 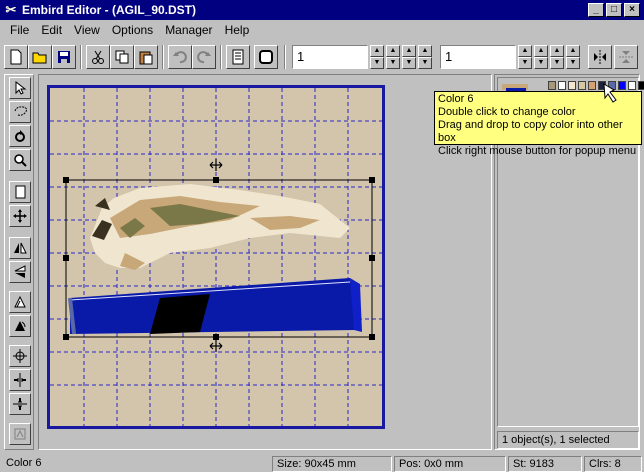 I want to click on save-button, so click(x=64, y=57).